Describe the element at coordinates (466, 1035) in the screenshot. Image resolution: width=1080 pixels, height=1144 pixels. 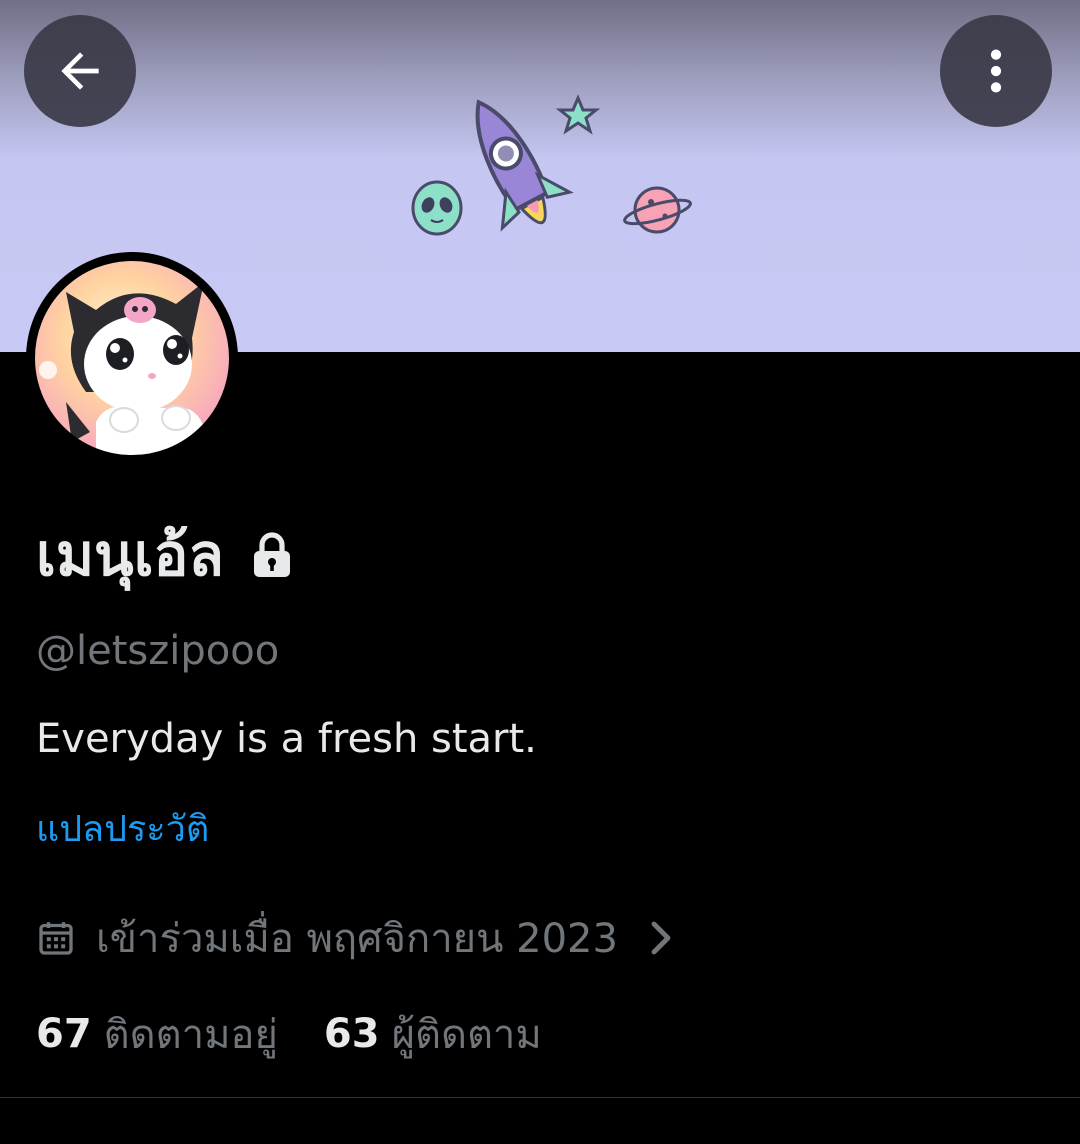
I see `followers-label: ผู้ติดตาม` at that location.